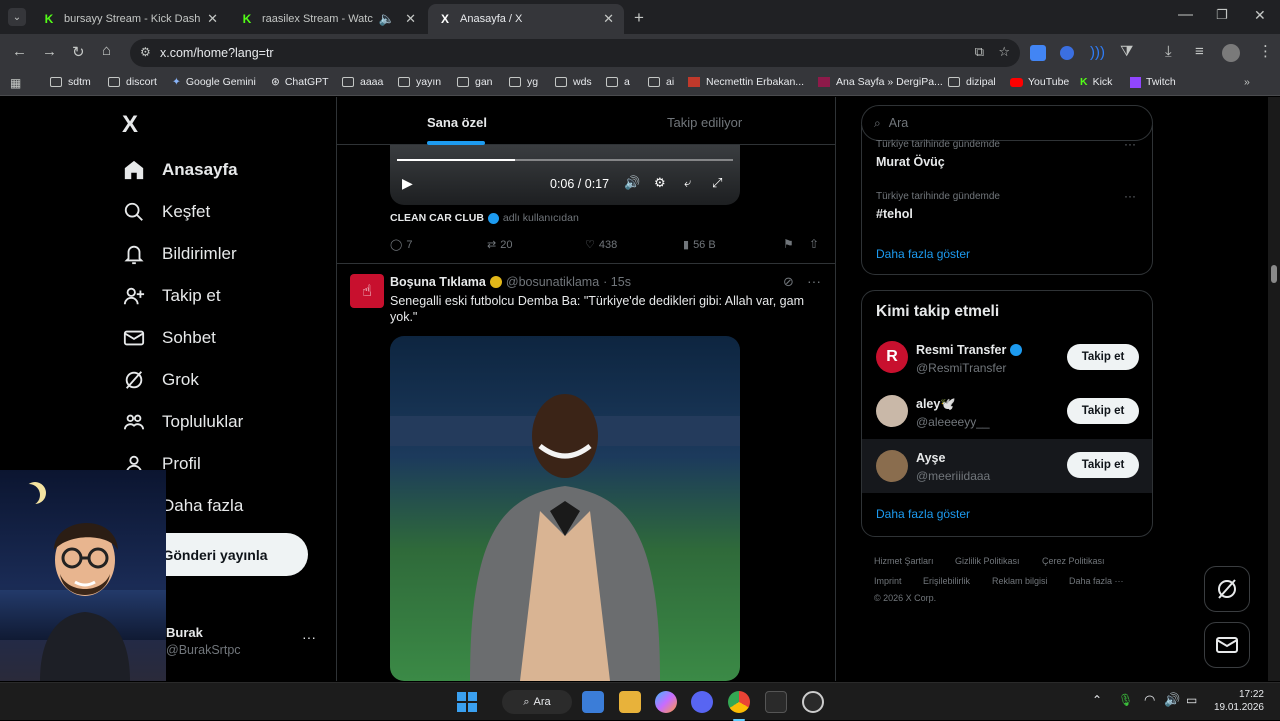  What do you see at coordinates (776, 702) in the screenshot?
I see `notion-icon` at bounding box center [776, 702].